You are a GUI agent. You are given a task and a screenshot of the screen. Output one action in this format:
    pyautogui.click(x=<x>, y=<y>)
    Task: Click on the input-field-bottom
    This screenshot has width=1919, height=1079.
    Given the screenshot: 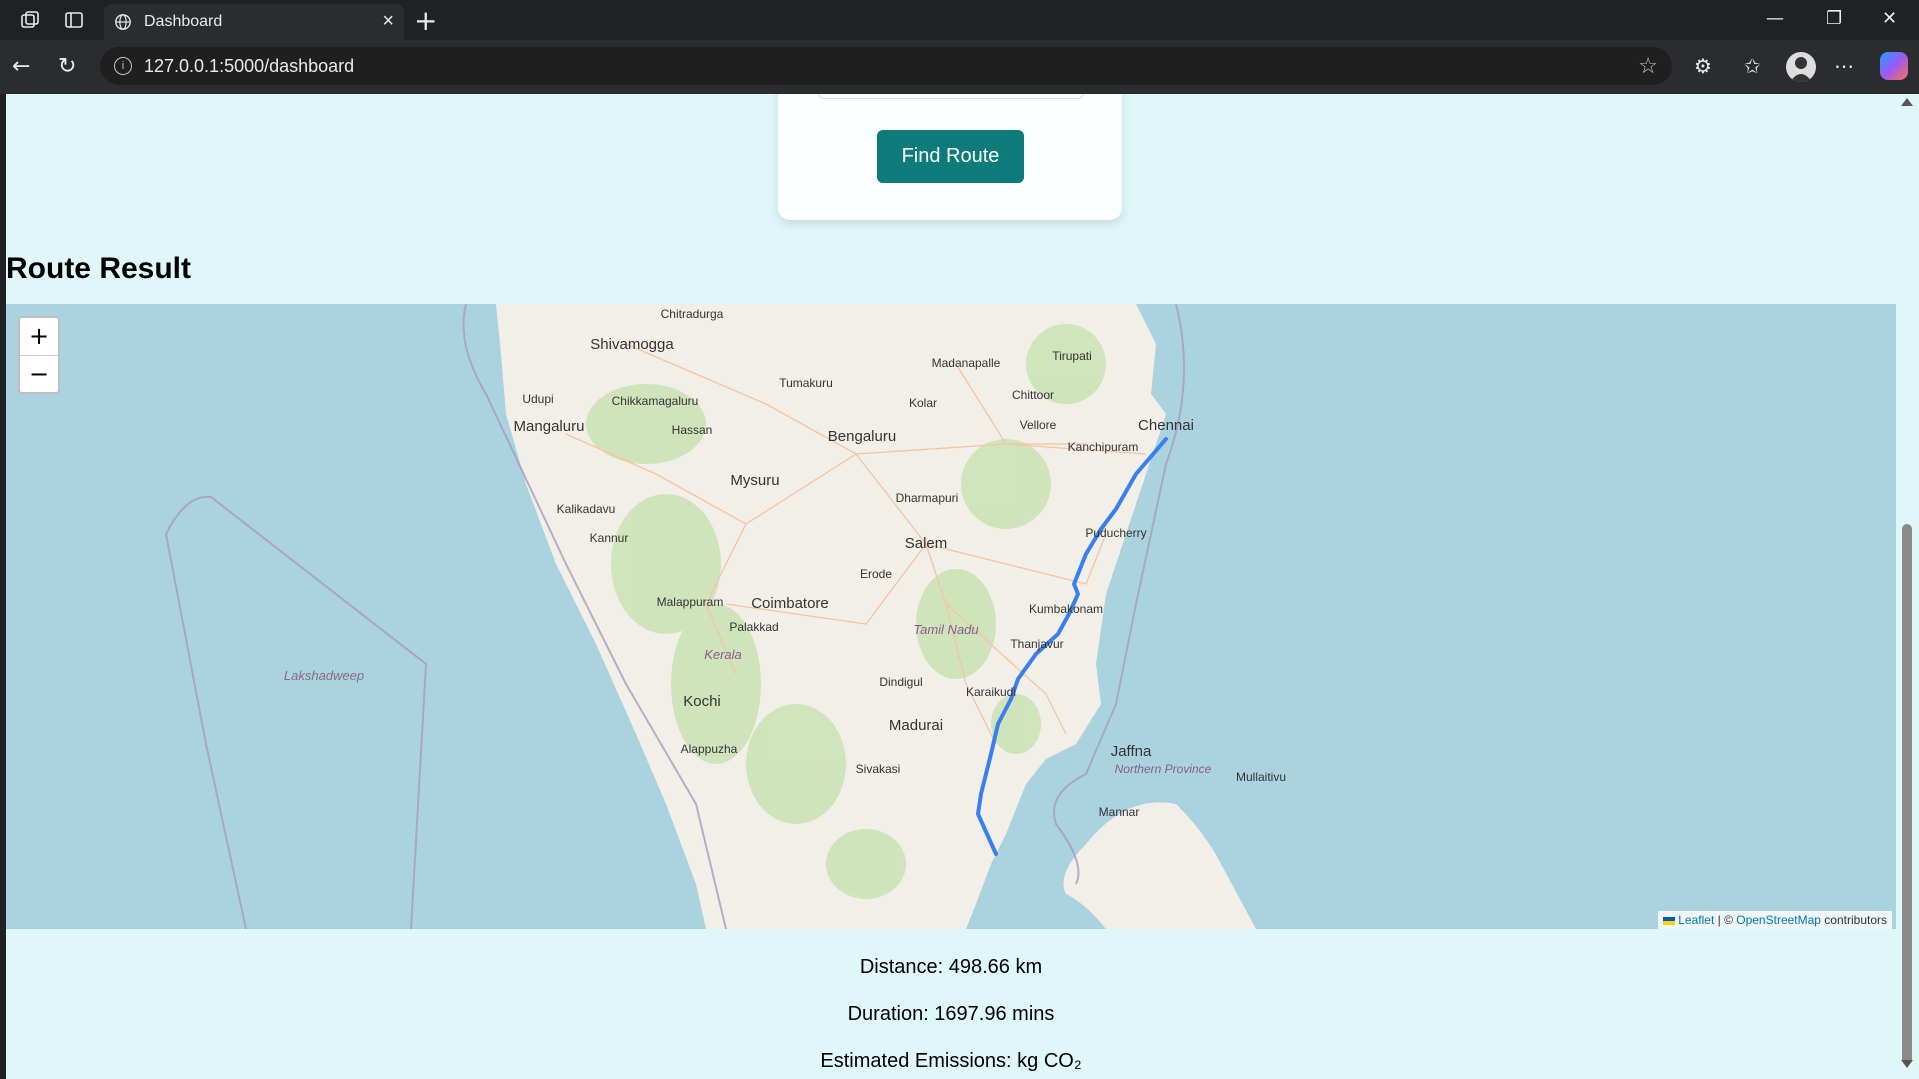 What is the action you would take?
    pyautogui.click(x=951, y=96)
    